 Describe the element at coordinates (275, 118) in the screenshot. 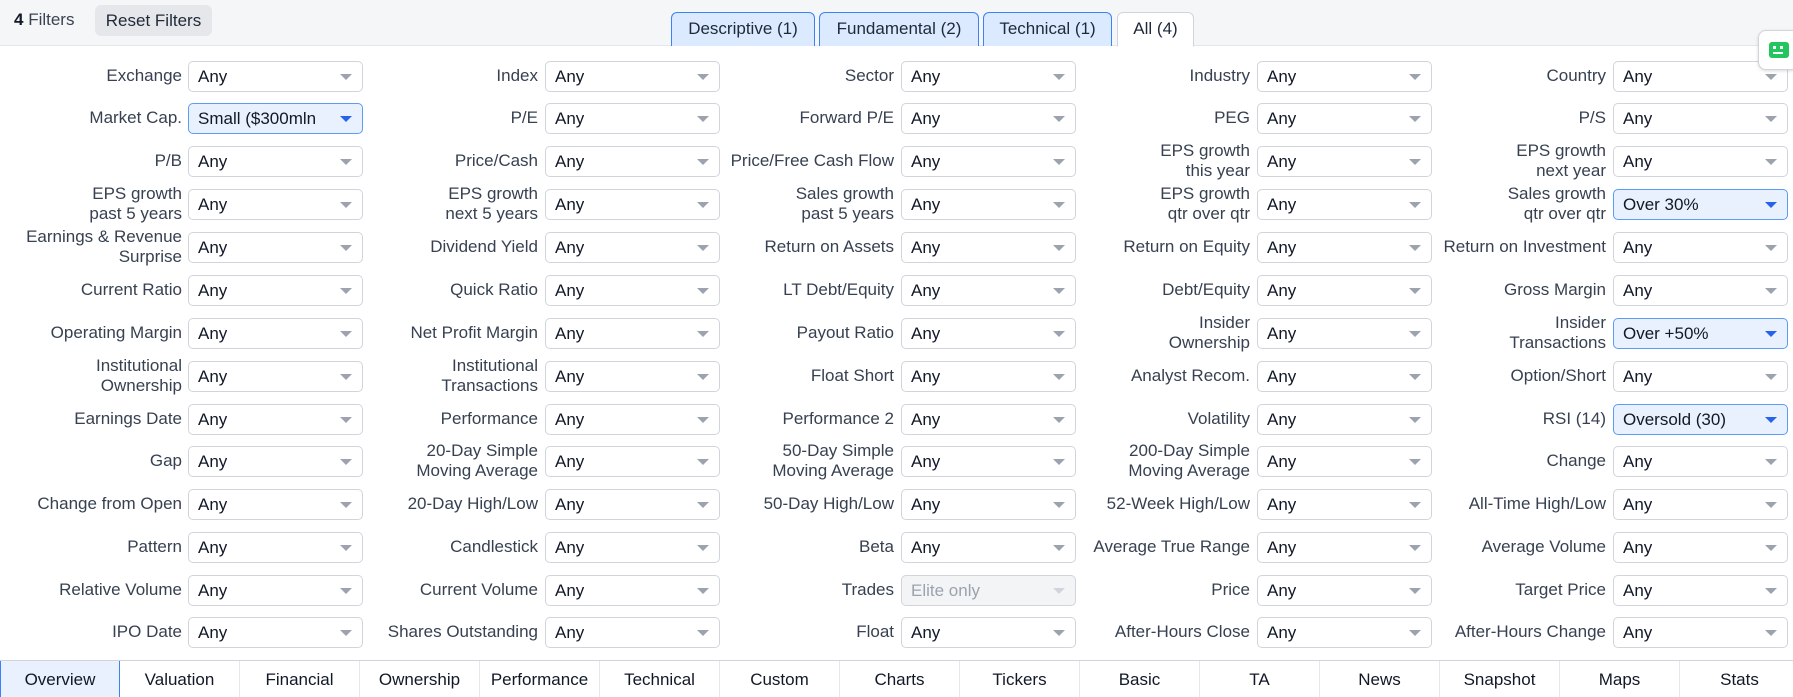

I see `filter-select-market-cap: Small ($300mln` at that location.